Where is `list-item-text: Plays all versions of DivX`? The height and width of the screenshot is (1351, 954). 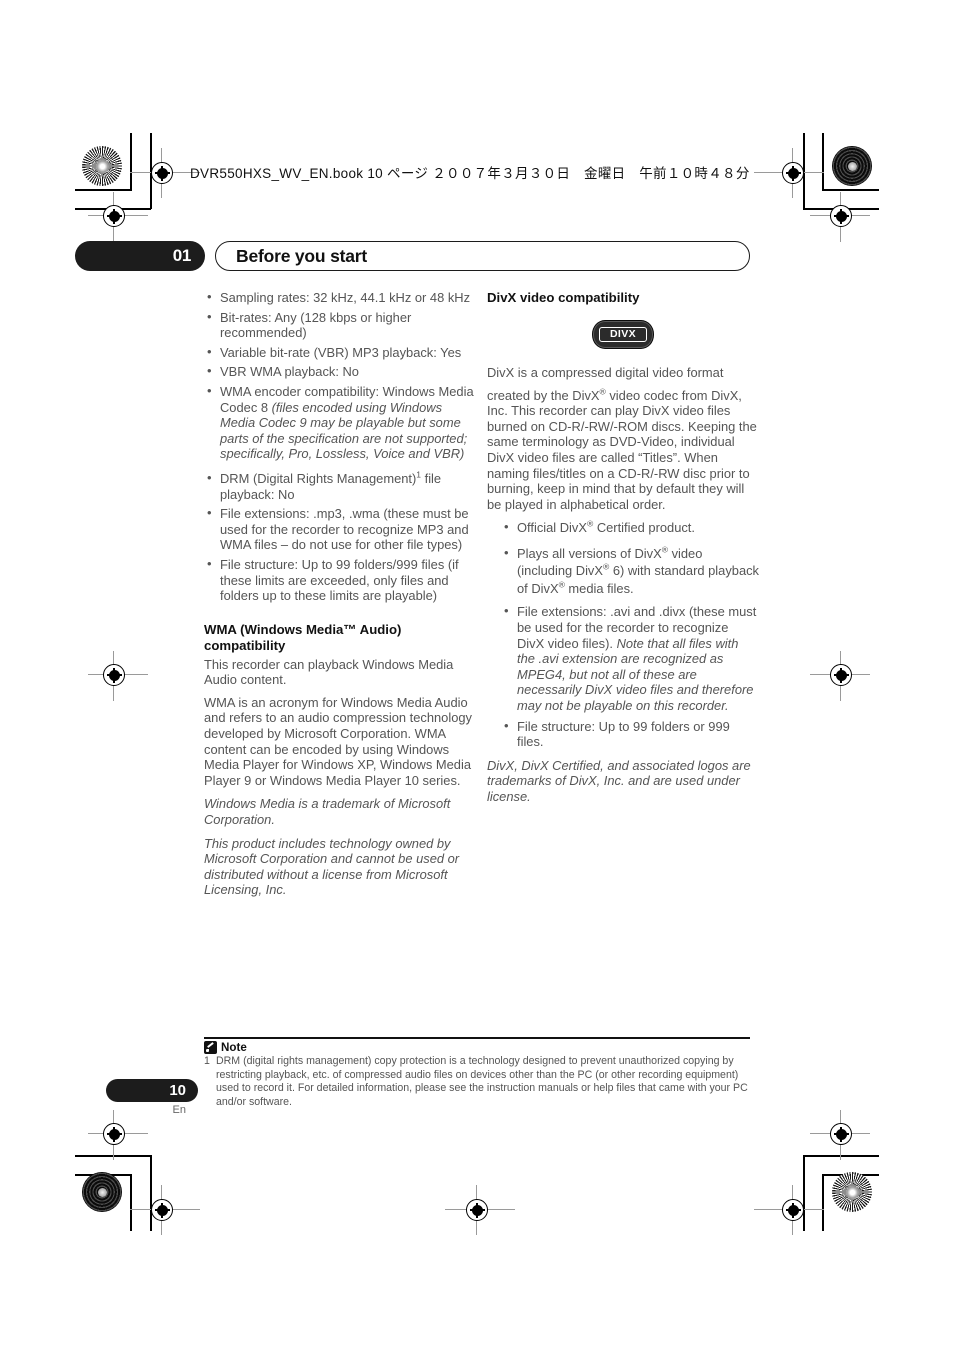 list-item-text: Plays all versions of DivX is located at coordinates (589, 553).